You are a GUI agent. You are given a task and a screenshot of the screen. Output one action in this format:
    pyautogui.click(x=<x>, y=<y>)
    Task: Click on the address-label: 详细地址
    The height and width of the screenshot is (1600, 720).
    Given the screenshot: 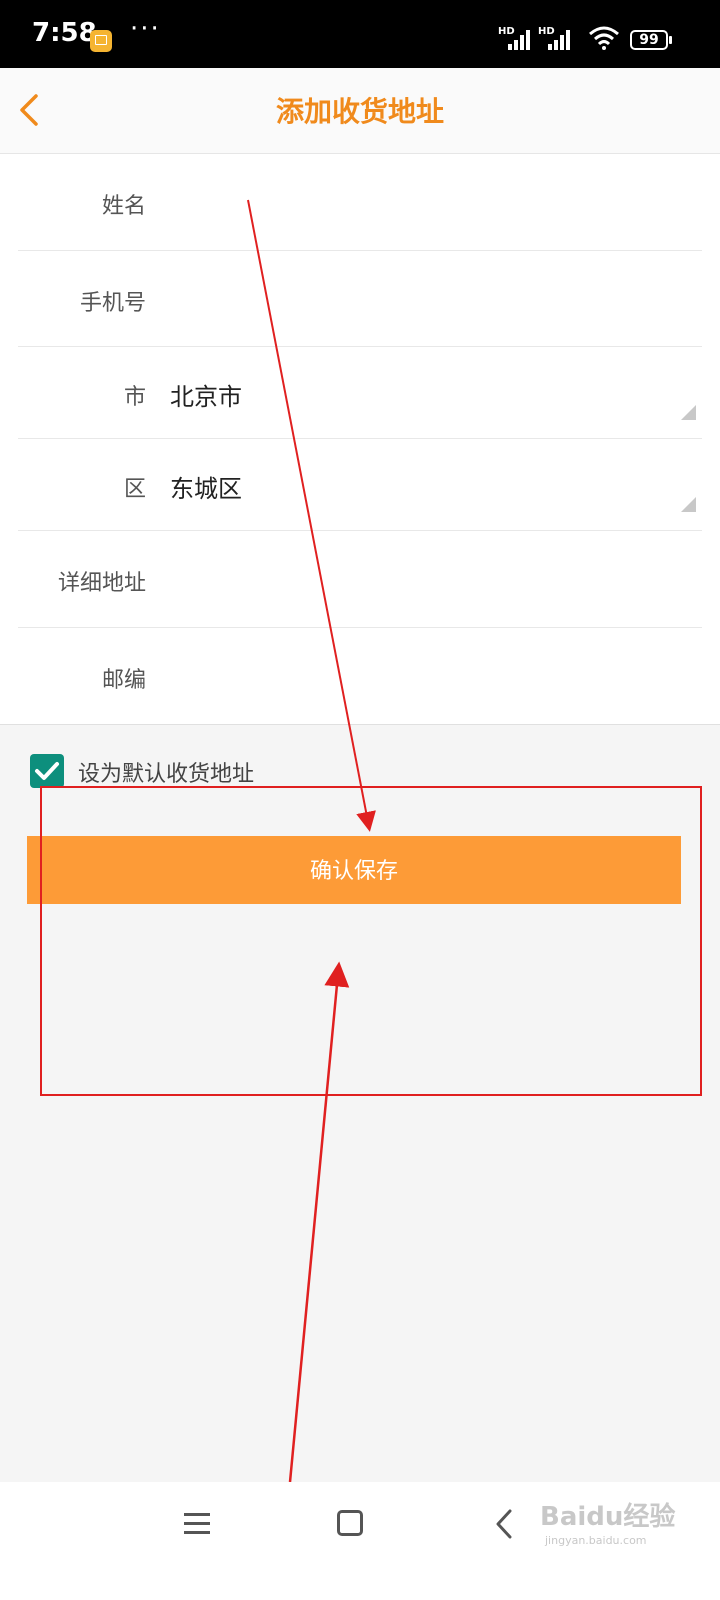 What is the action you would take?
    pyautogui.click(x=101, y=583)
    